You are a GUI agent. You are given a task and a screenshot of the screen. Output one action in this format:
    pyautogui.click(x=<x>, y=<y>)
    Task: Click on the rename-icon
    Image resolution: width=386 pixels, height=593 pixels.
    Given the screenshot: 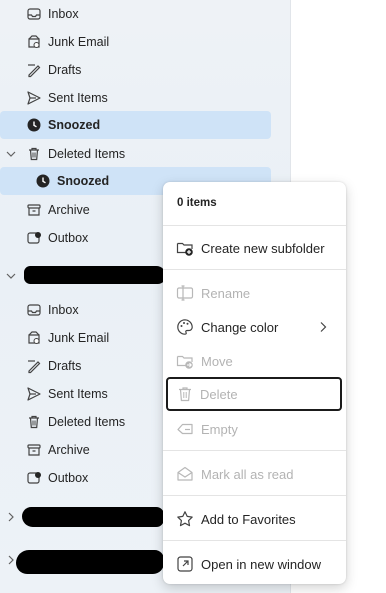 What is the action you would take?
    pyautogui.click(x=185, y=293)
    